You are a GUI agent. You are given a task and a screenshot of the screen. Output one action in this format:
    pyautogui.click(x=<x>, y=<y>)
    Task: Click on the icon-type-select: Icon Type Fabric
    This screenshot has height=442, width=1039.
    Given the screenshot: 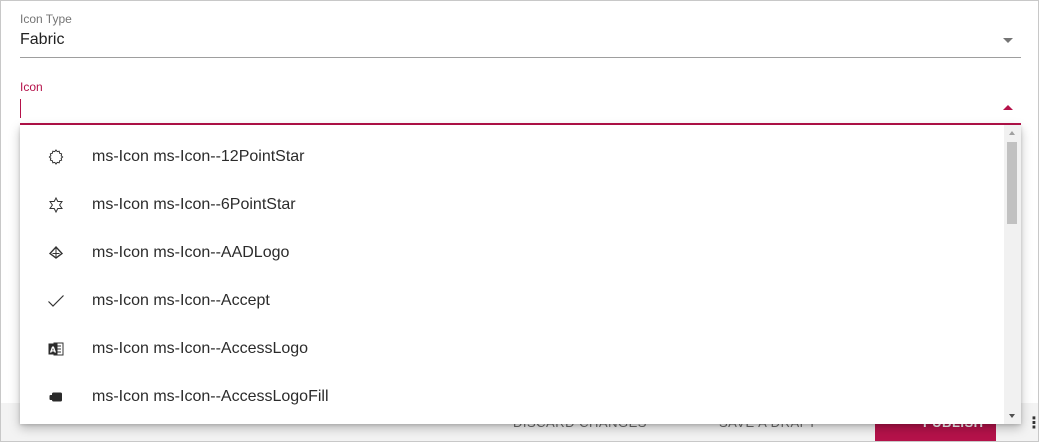 What is the action you would take?
    pyautogui.click(x=520, y=34)
    